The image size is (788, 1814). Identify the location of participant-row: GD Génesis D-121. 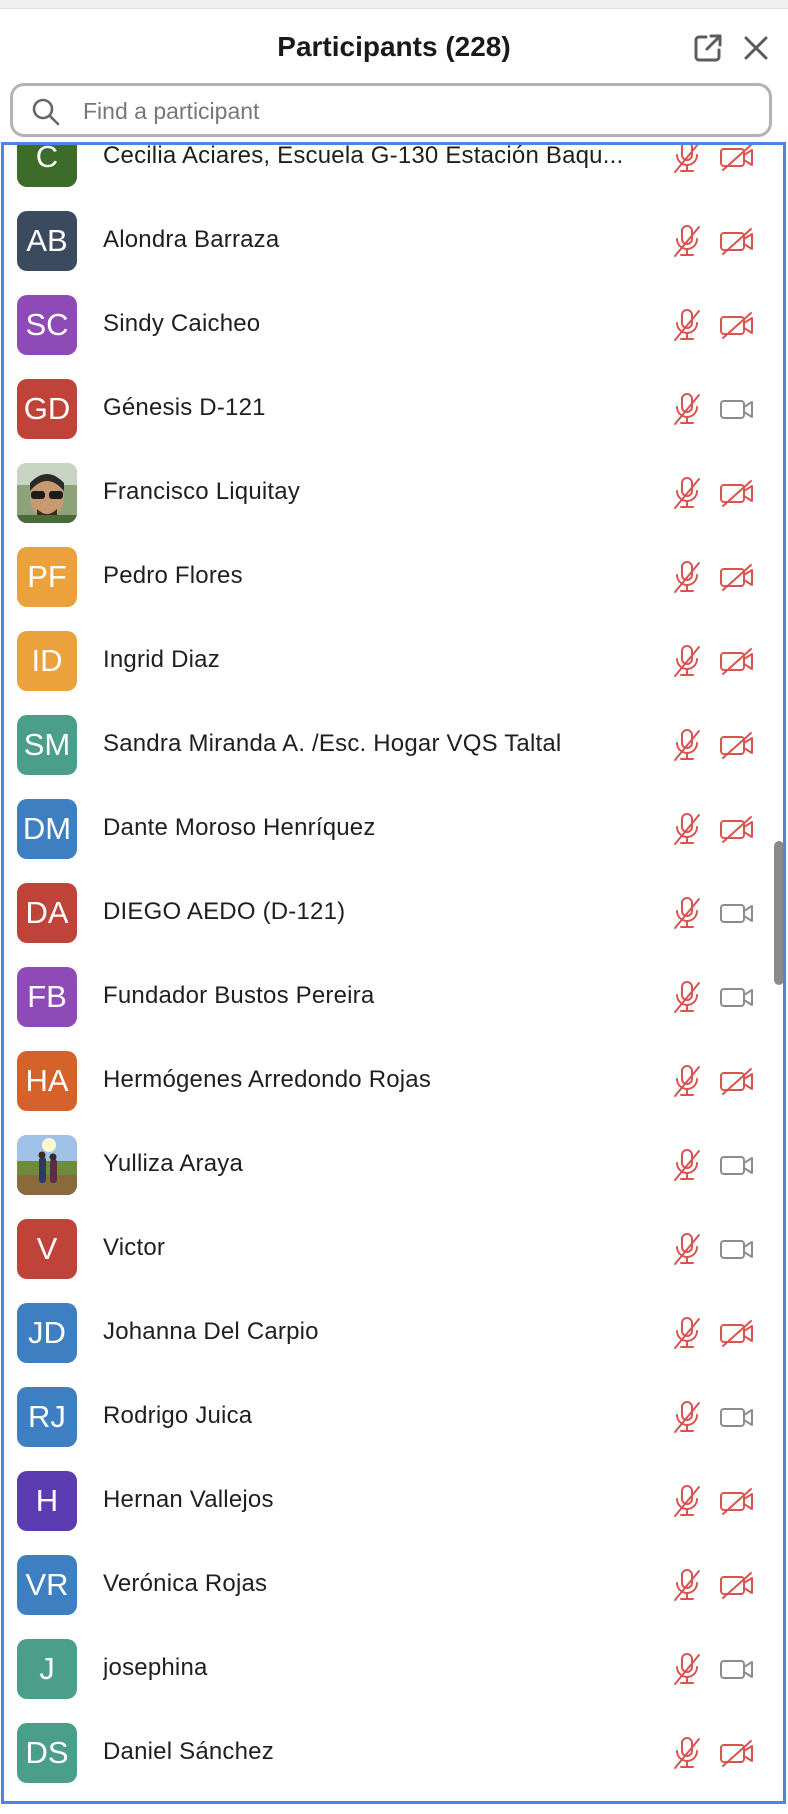
(393, 409).